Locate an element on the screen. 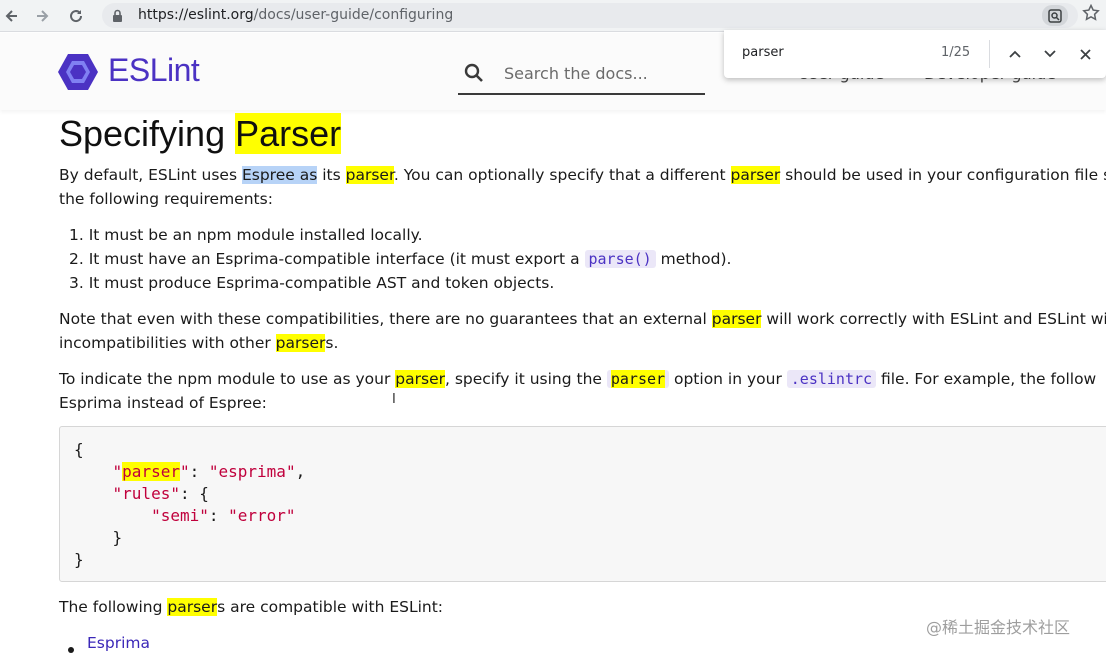  forward-icon is located at coordinates (42, 16).